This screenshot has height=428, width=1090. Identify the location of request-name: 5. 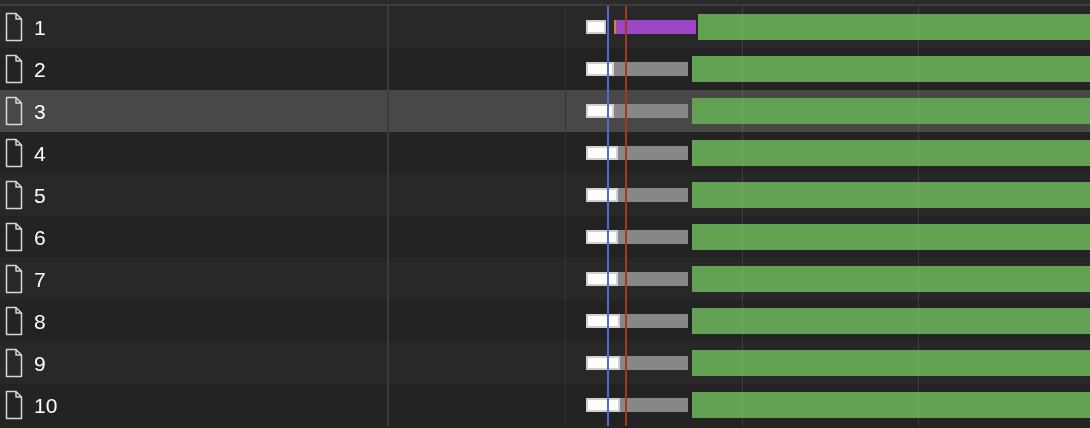
(40, 195).